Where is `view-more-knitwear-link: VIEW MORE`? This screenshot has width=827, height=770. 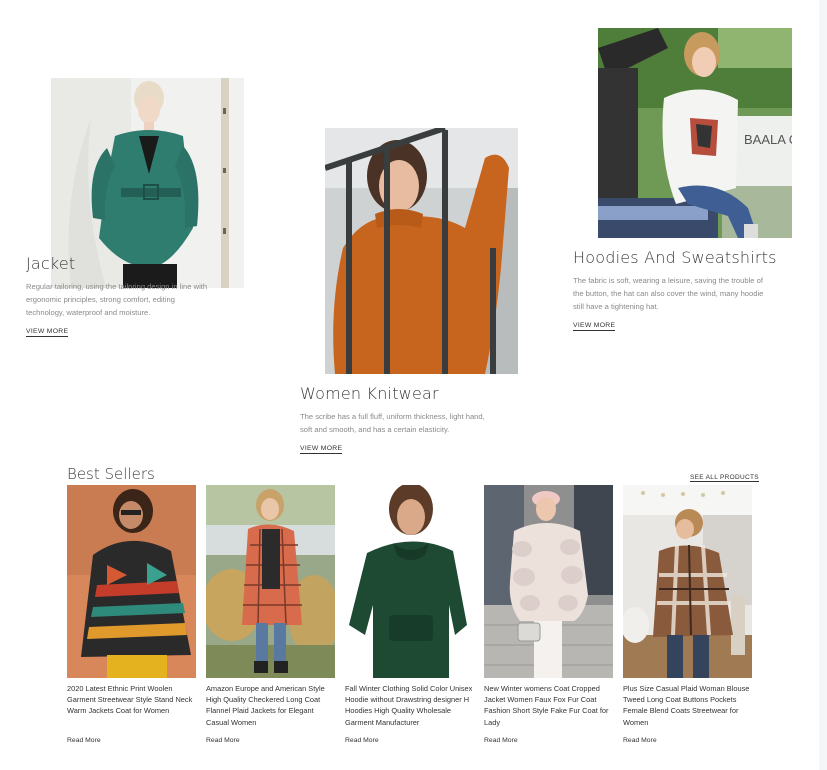
view-more-knitwear-link: VIEW MORE is located at coordinates (321, 449).